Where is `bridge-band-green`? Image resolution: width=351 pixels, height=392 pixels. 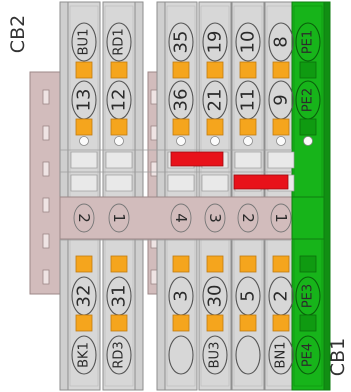 bridge-band-green is located at coordinates (308, 218).